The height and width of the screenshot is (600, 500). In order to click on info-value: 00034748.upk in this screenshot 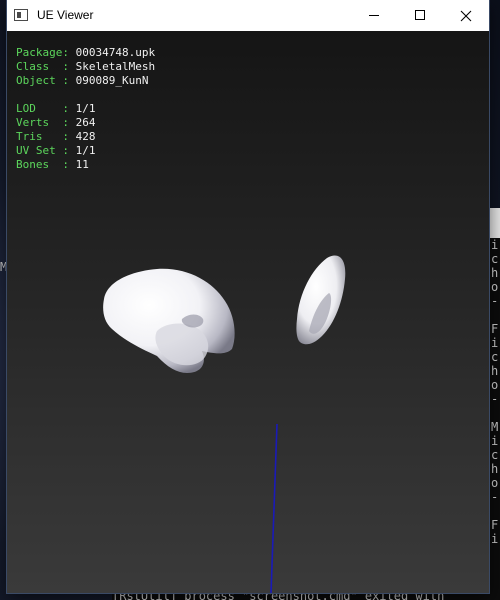, I will do `click(115, 52)`.